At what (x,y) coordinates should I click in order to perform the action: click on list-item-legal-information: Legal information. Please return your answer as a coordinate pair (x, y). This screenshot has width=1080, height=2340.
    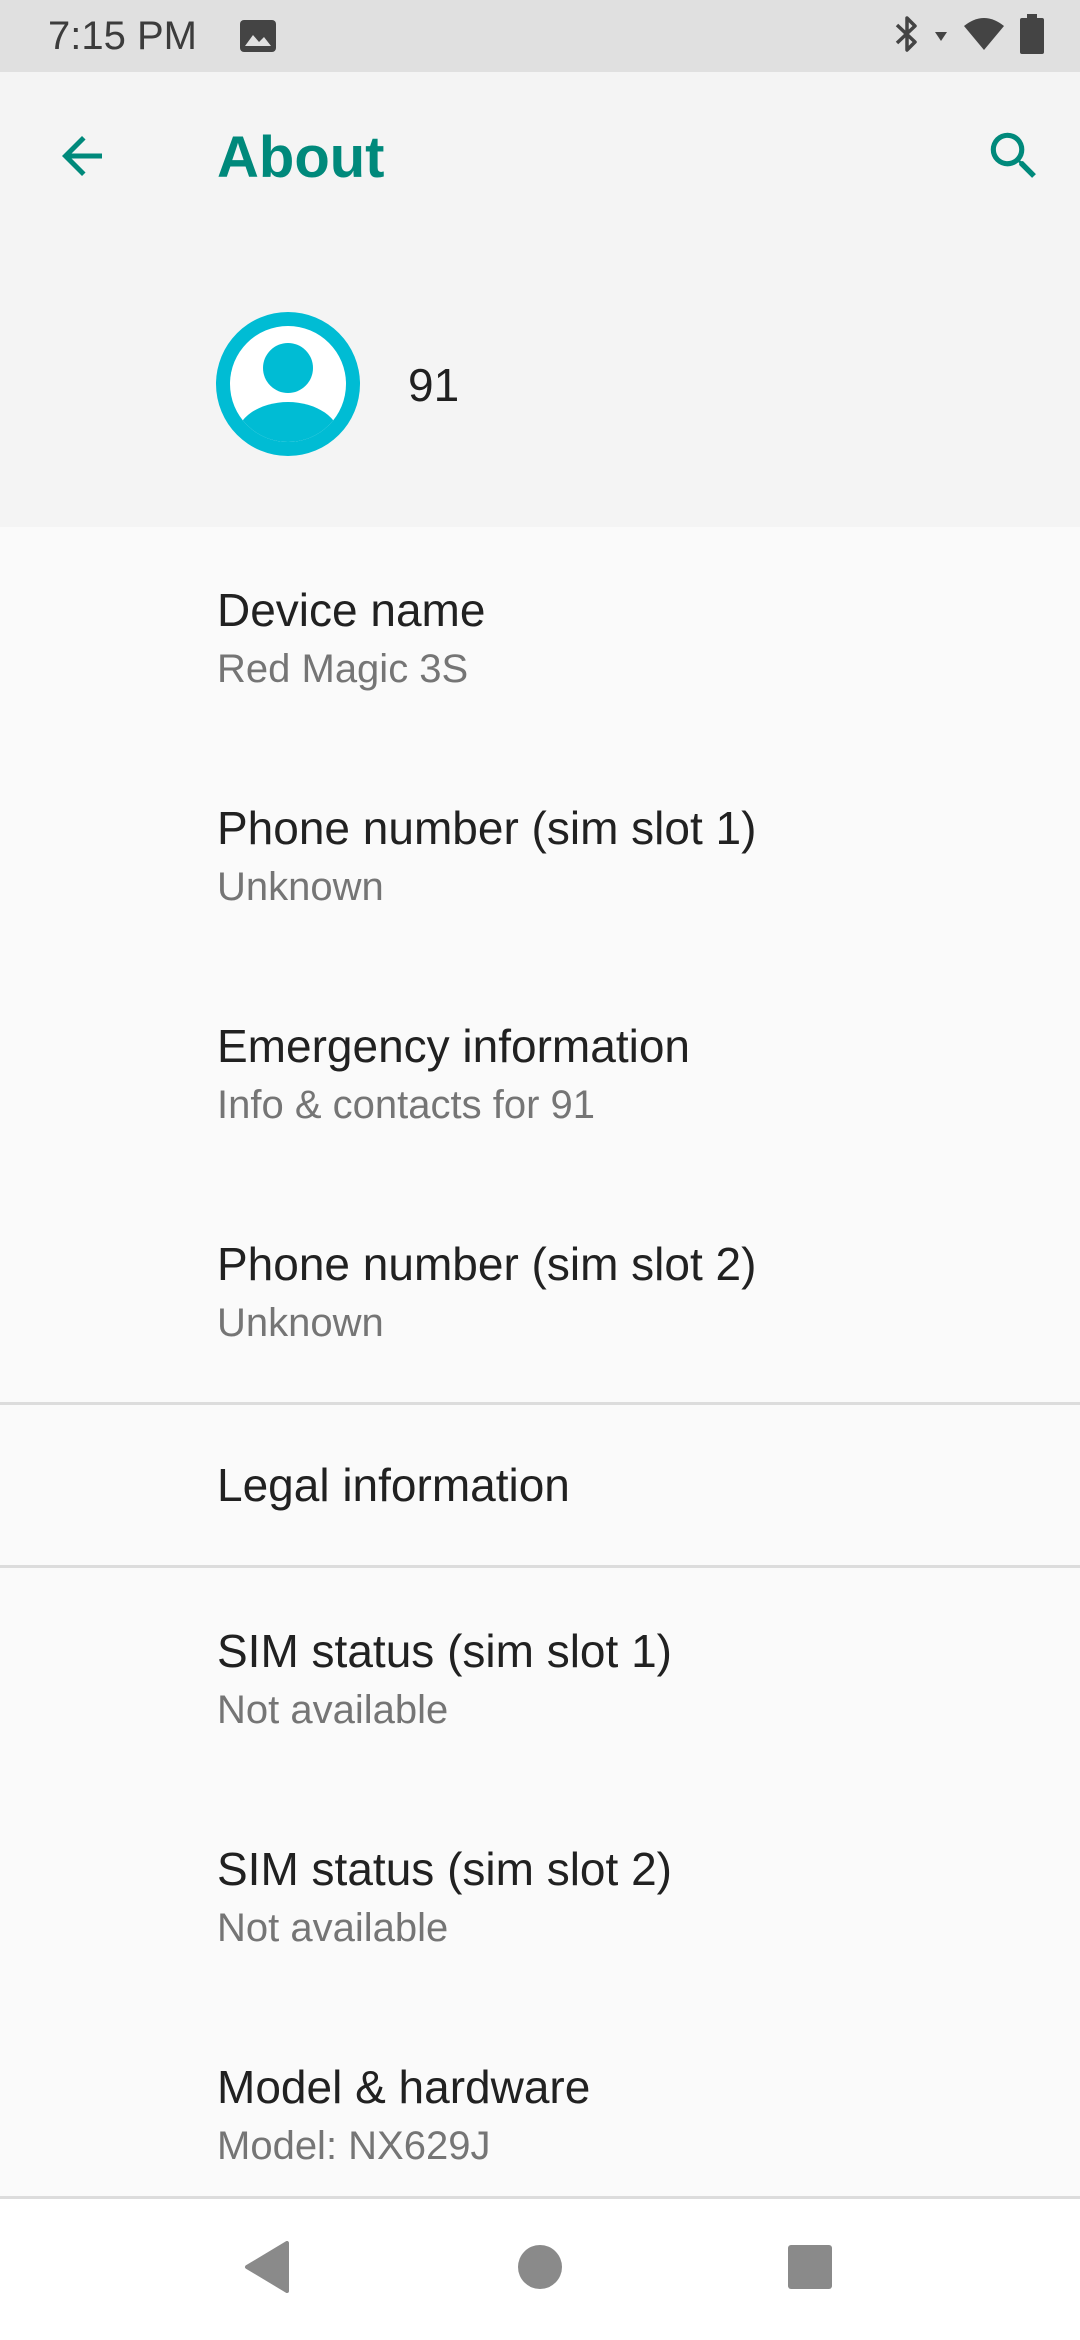
    Looking at the image, I should click on (540, 1485).